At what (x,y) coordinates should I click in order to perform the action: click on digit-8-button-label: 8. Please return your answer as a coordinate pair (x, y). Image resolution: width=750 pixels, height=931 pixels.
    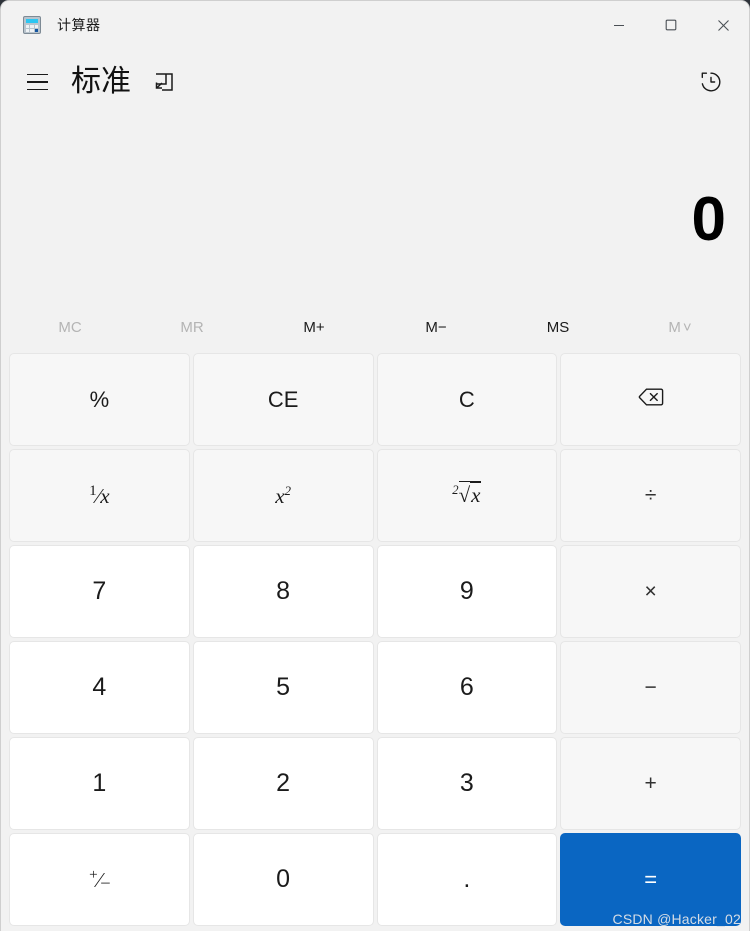
    Looking at the image, I should click on (283, 591).